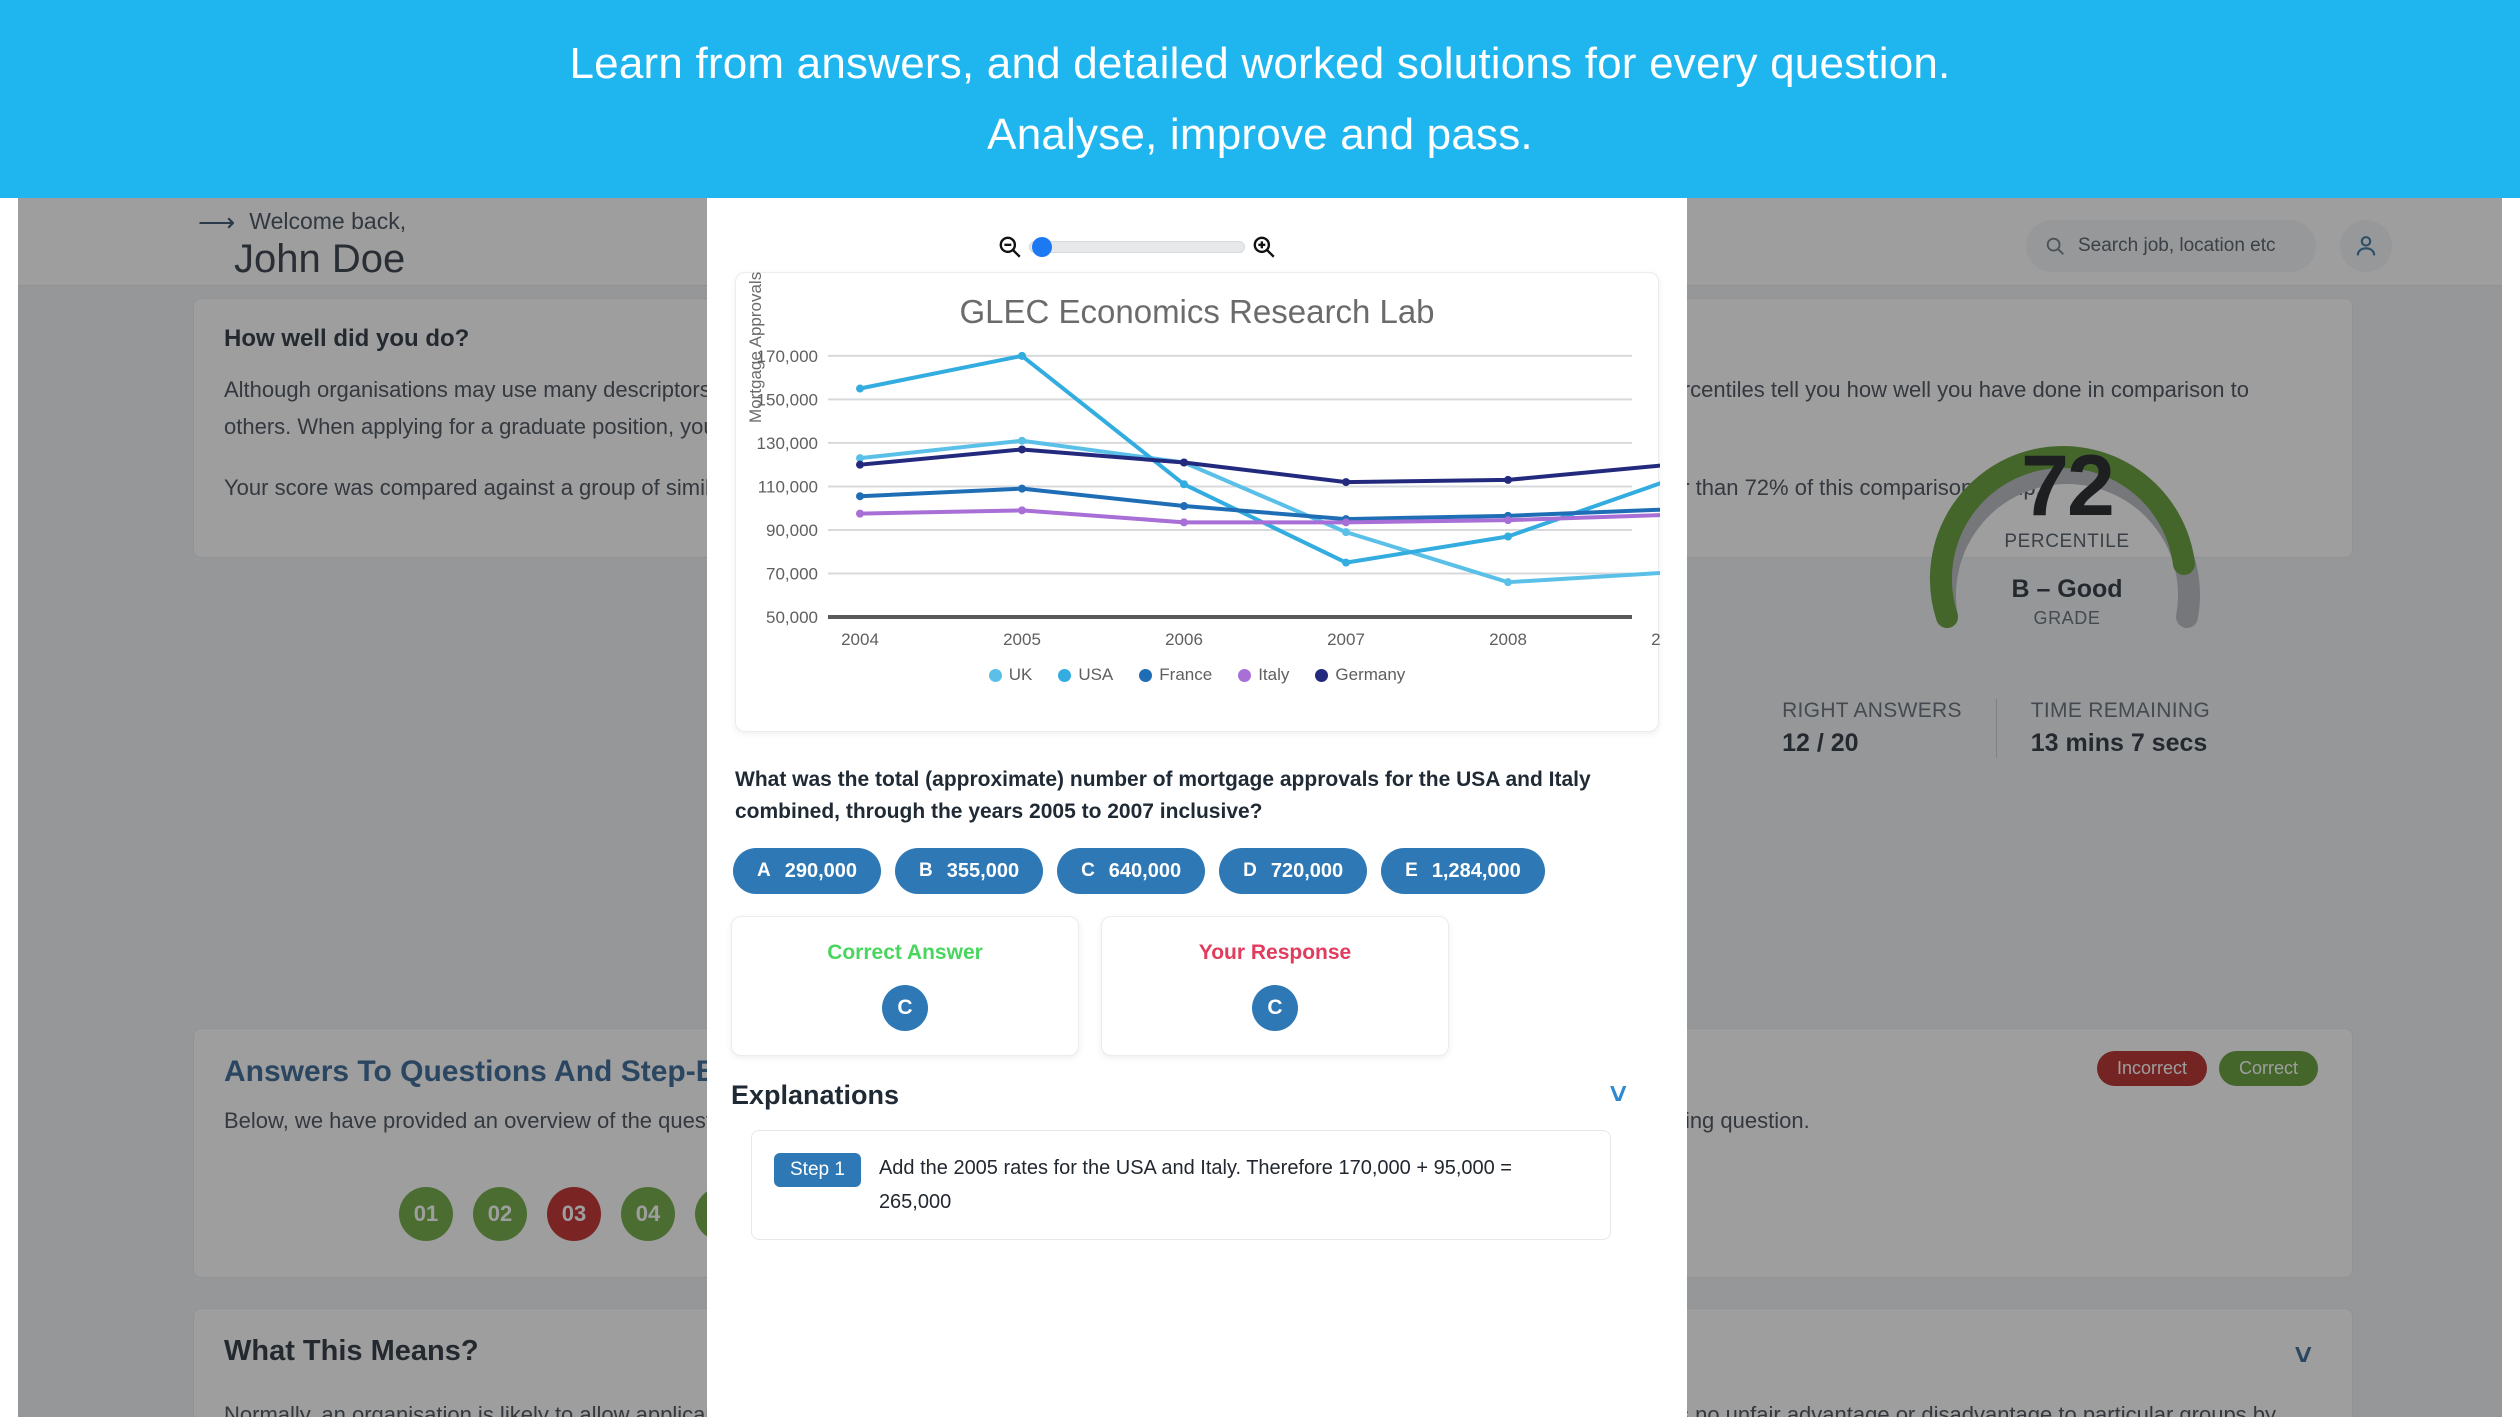 This screenshot has width=2520, height=1417. What do you see at coordinates (1096, 674) in the screenshot?
I see `chart-legend-label: USA` at bounding box center [1096, 674].